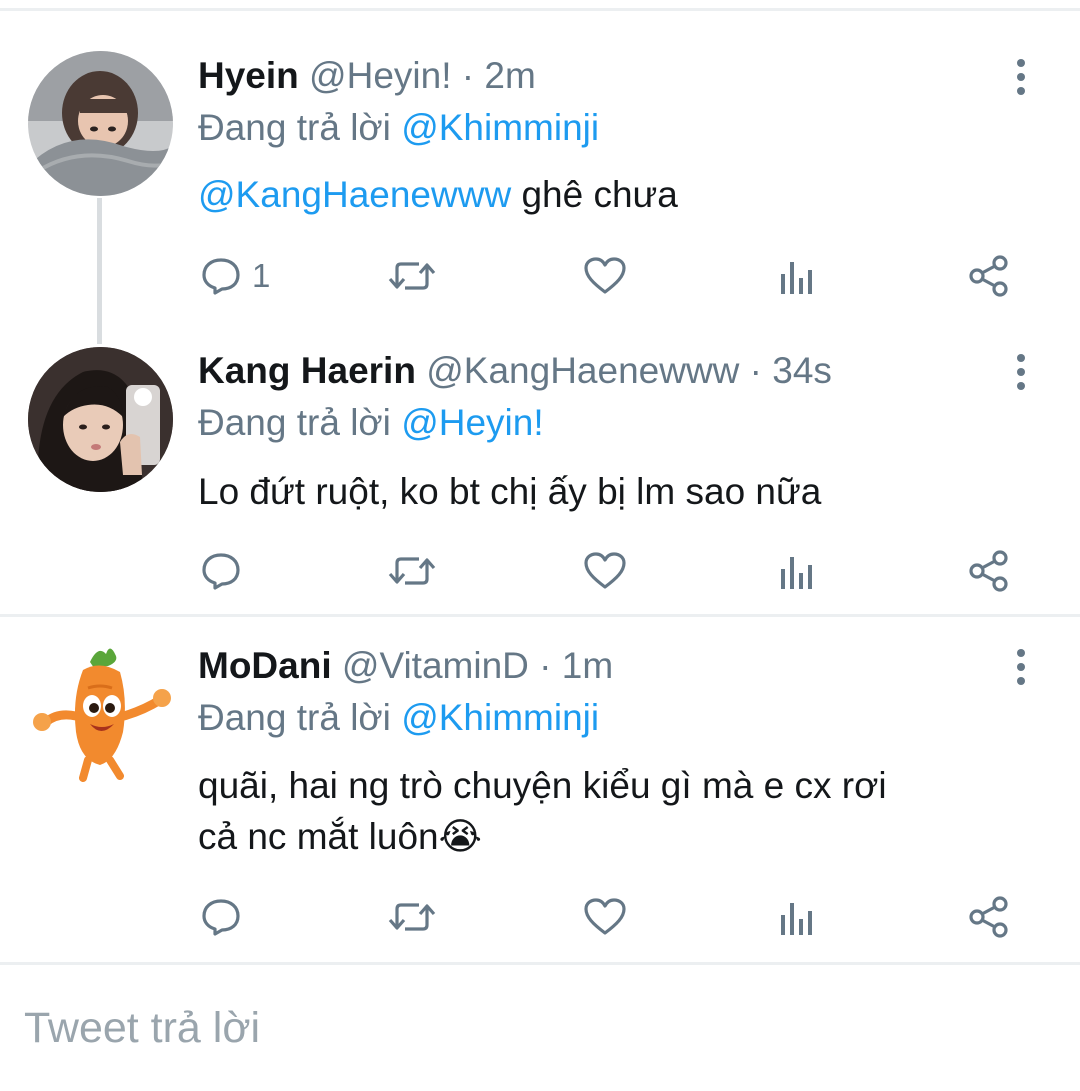 The width and height of the screenshot is (1080, 1091). Describe the element at coordinates (540, 615) in the screenshot. I see `tweet-divider` at that location.